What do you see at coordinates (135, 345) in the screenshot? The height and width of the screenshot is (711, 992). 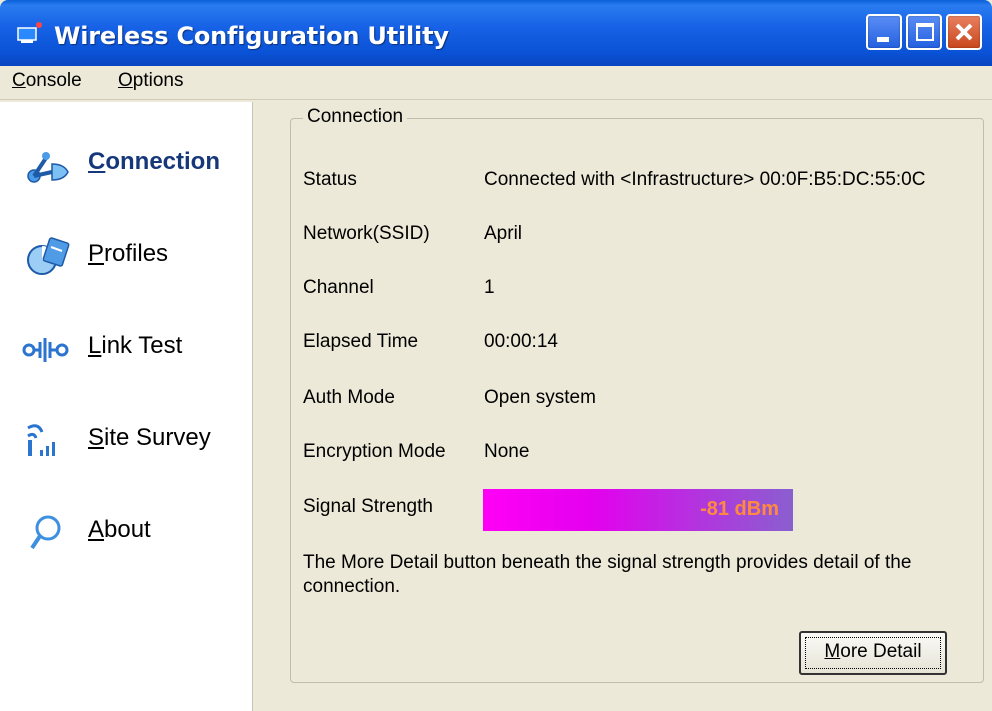 I see `sidebar-item-label: Link Test` at bounding box center [135, 345].